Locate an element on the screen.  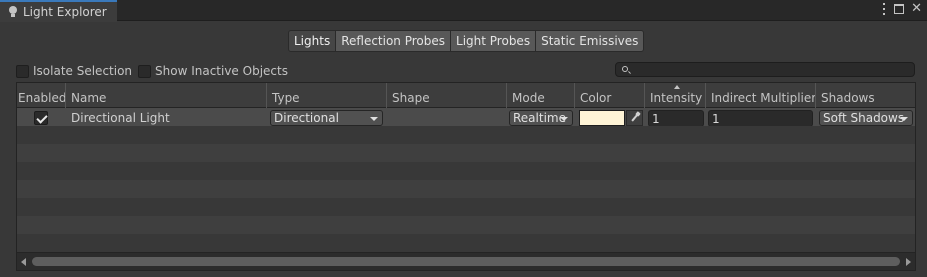
horizontal-scrollbar is located at coordinates (466, 261).